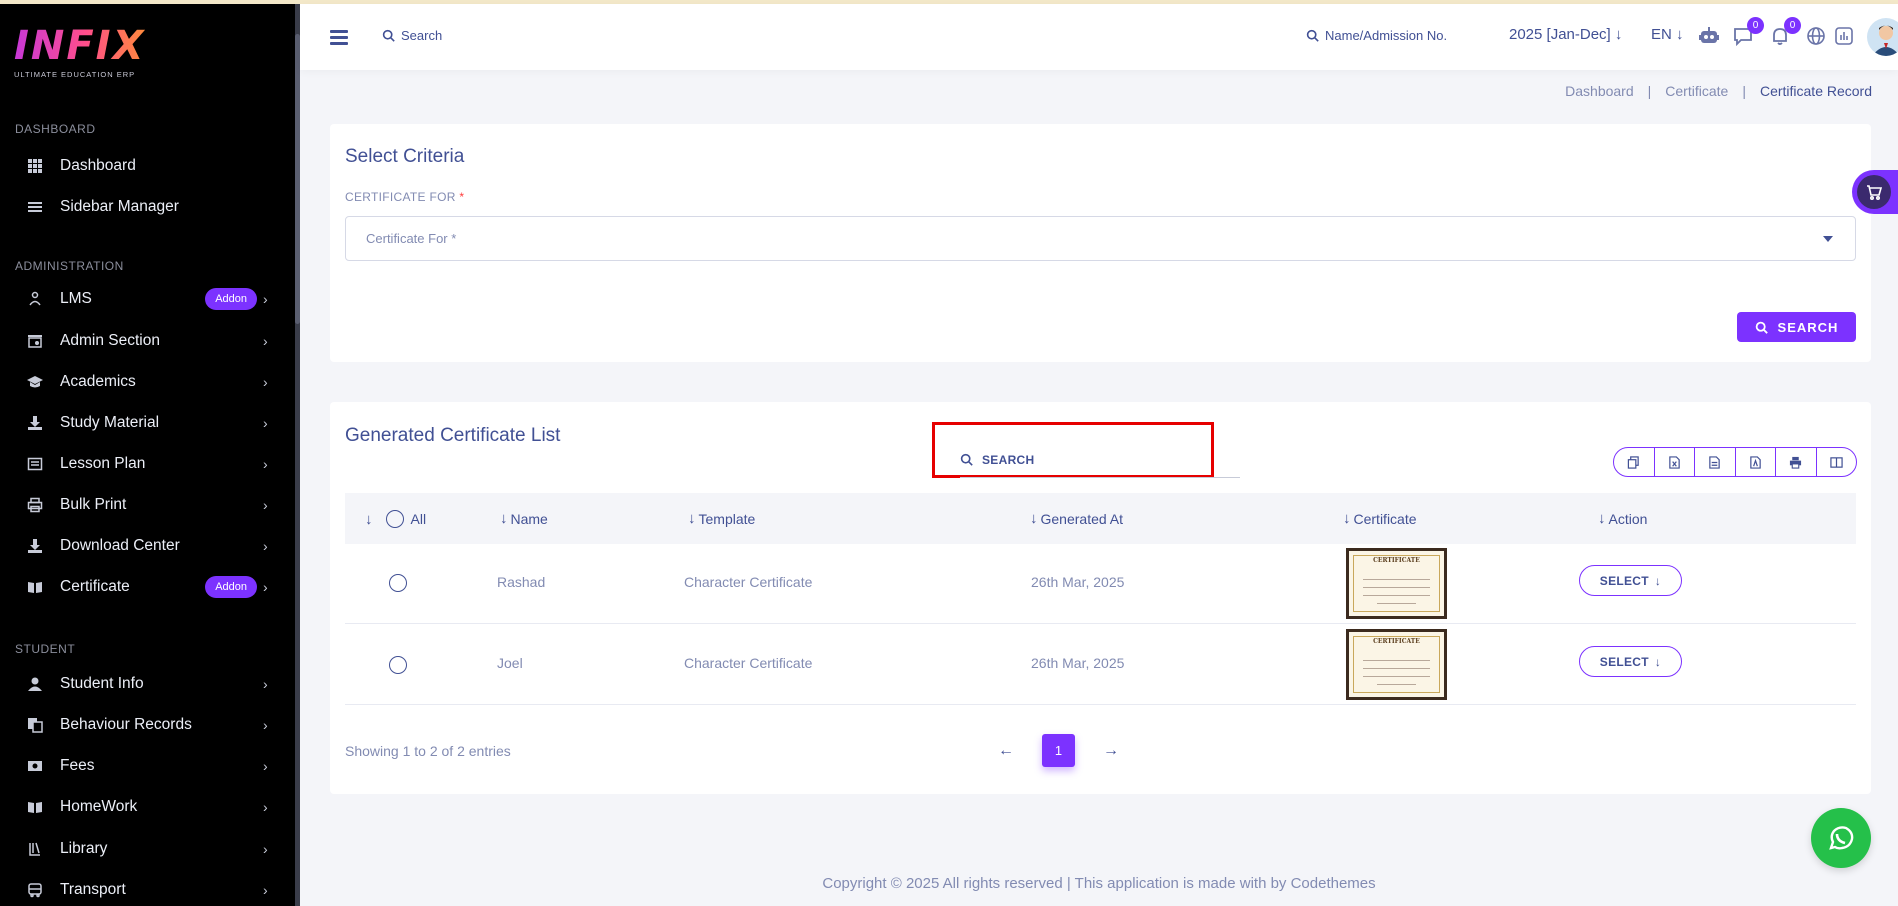  I want to click on grid-icon, so click(35, 166).